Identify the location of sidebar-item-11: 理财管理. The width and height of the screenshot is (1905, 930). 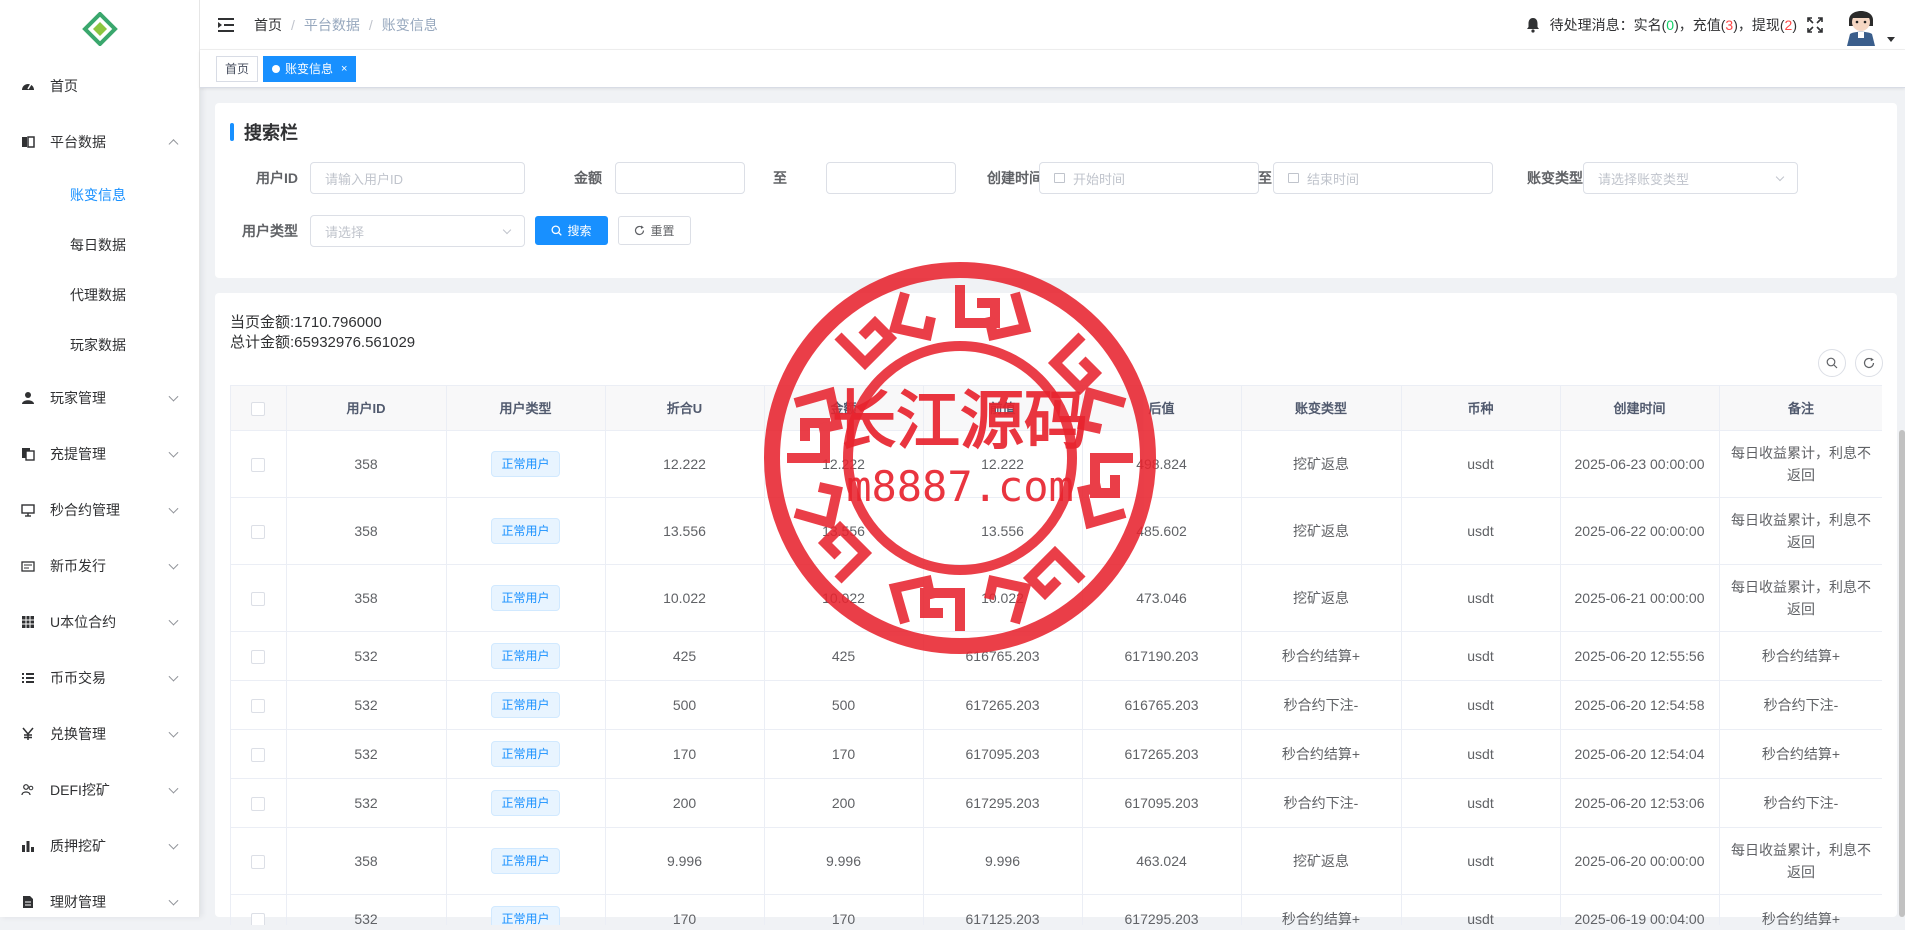
(99, 902).